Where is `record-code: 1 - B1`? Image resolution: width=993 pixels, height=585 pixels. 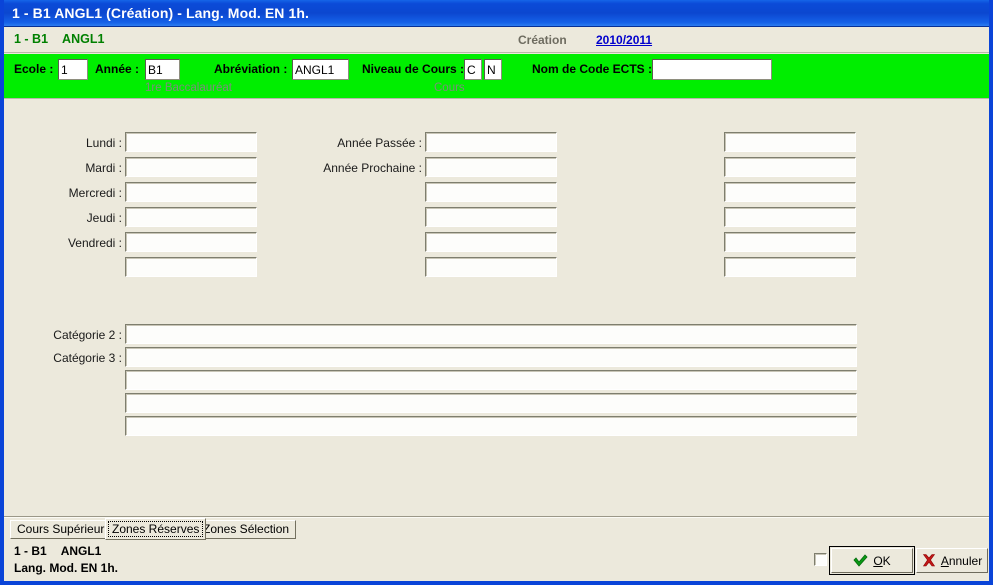
record-code: 1 - B1 is located at coordinates (31, 39).